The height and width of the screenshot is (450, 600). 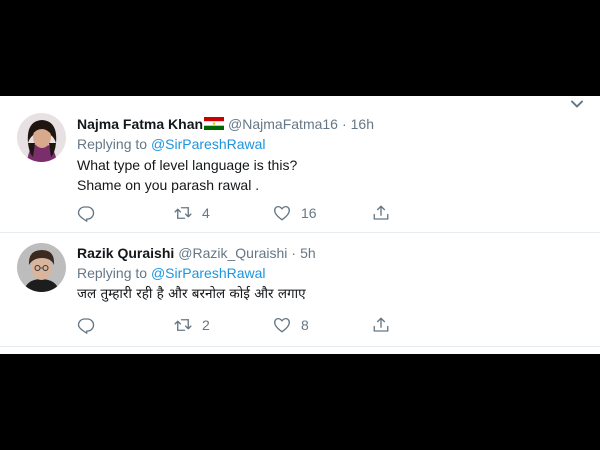 What do you see at coordinates (362, 124) in the screenshot?
I see `tweet-timestamp: 16h` at bounding box center [362, 124].